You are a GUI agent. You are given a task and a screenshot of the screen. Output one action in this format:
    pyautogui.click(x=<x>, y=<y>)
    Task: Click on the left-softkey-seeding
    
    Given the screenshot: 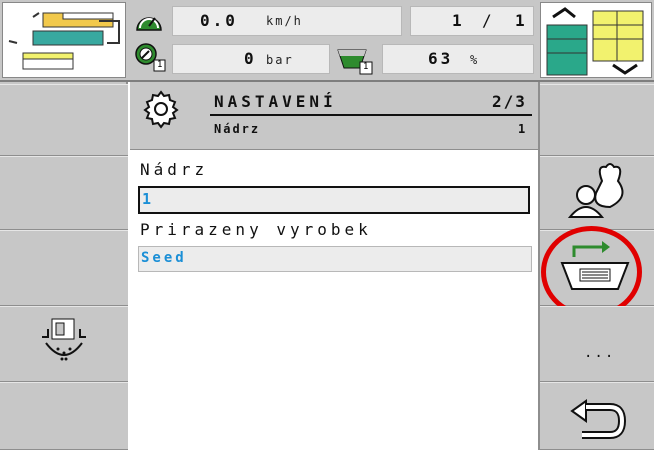 What is the action you would take?
    pyautogui.click(x=64, y=344)
    